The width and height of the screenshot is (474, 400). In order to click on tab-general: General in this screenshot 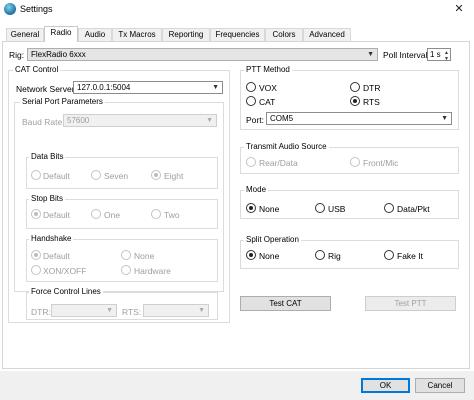, I will do `click(25, 34)`.